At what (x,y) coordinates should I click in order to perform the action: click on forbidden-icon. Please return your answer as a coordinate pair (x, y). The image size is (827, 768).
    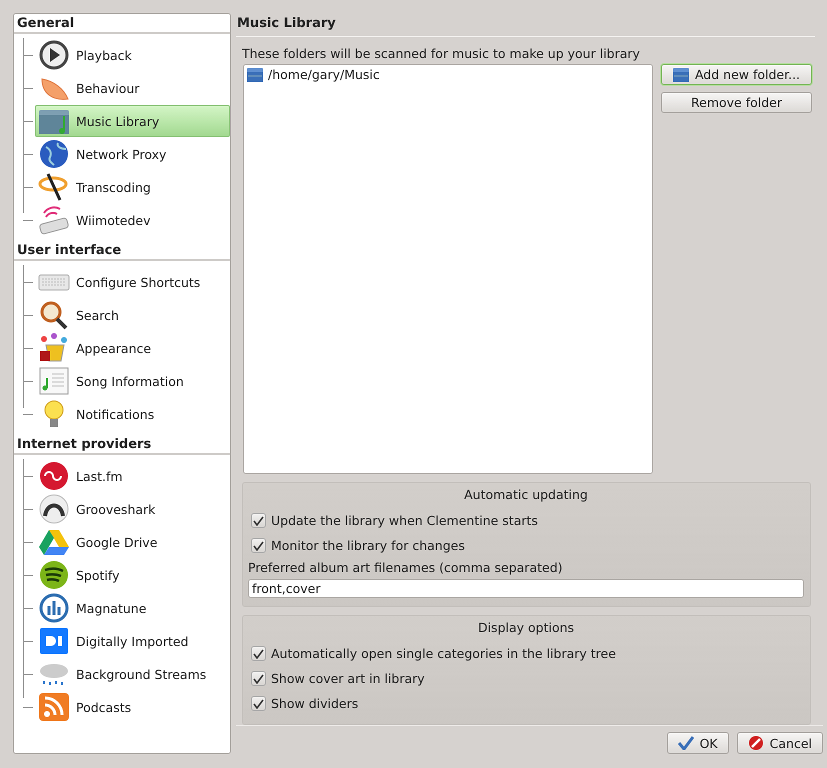
    Looking at the image, I should click on (756, 743).